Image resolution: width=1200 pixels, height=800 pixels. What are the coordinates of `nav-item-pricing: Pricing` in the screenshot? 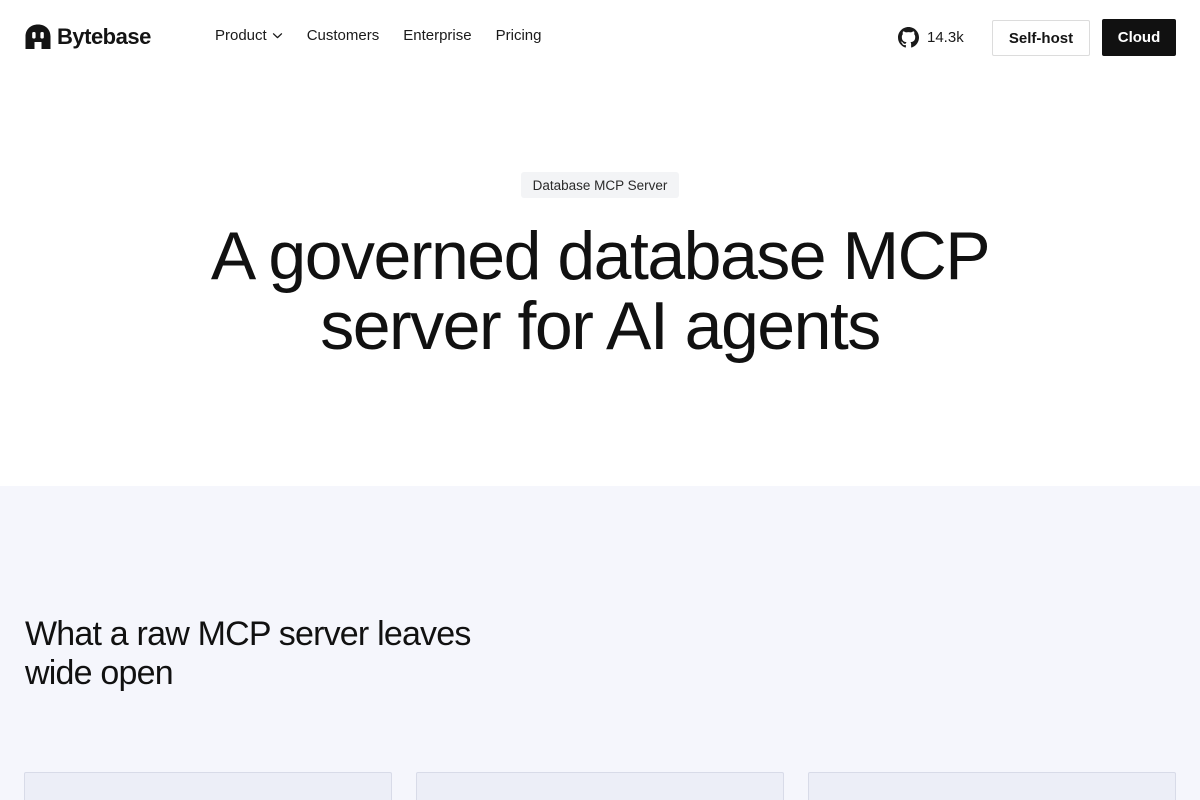 It's located at (519, 35).